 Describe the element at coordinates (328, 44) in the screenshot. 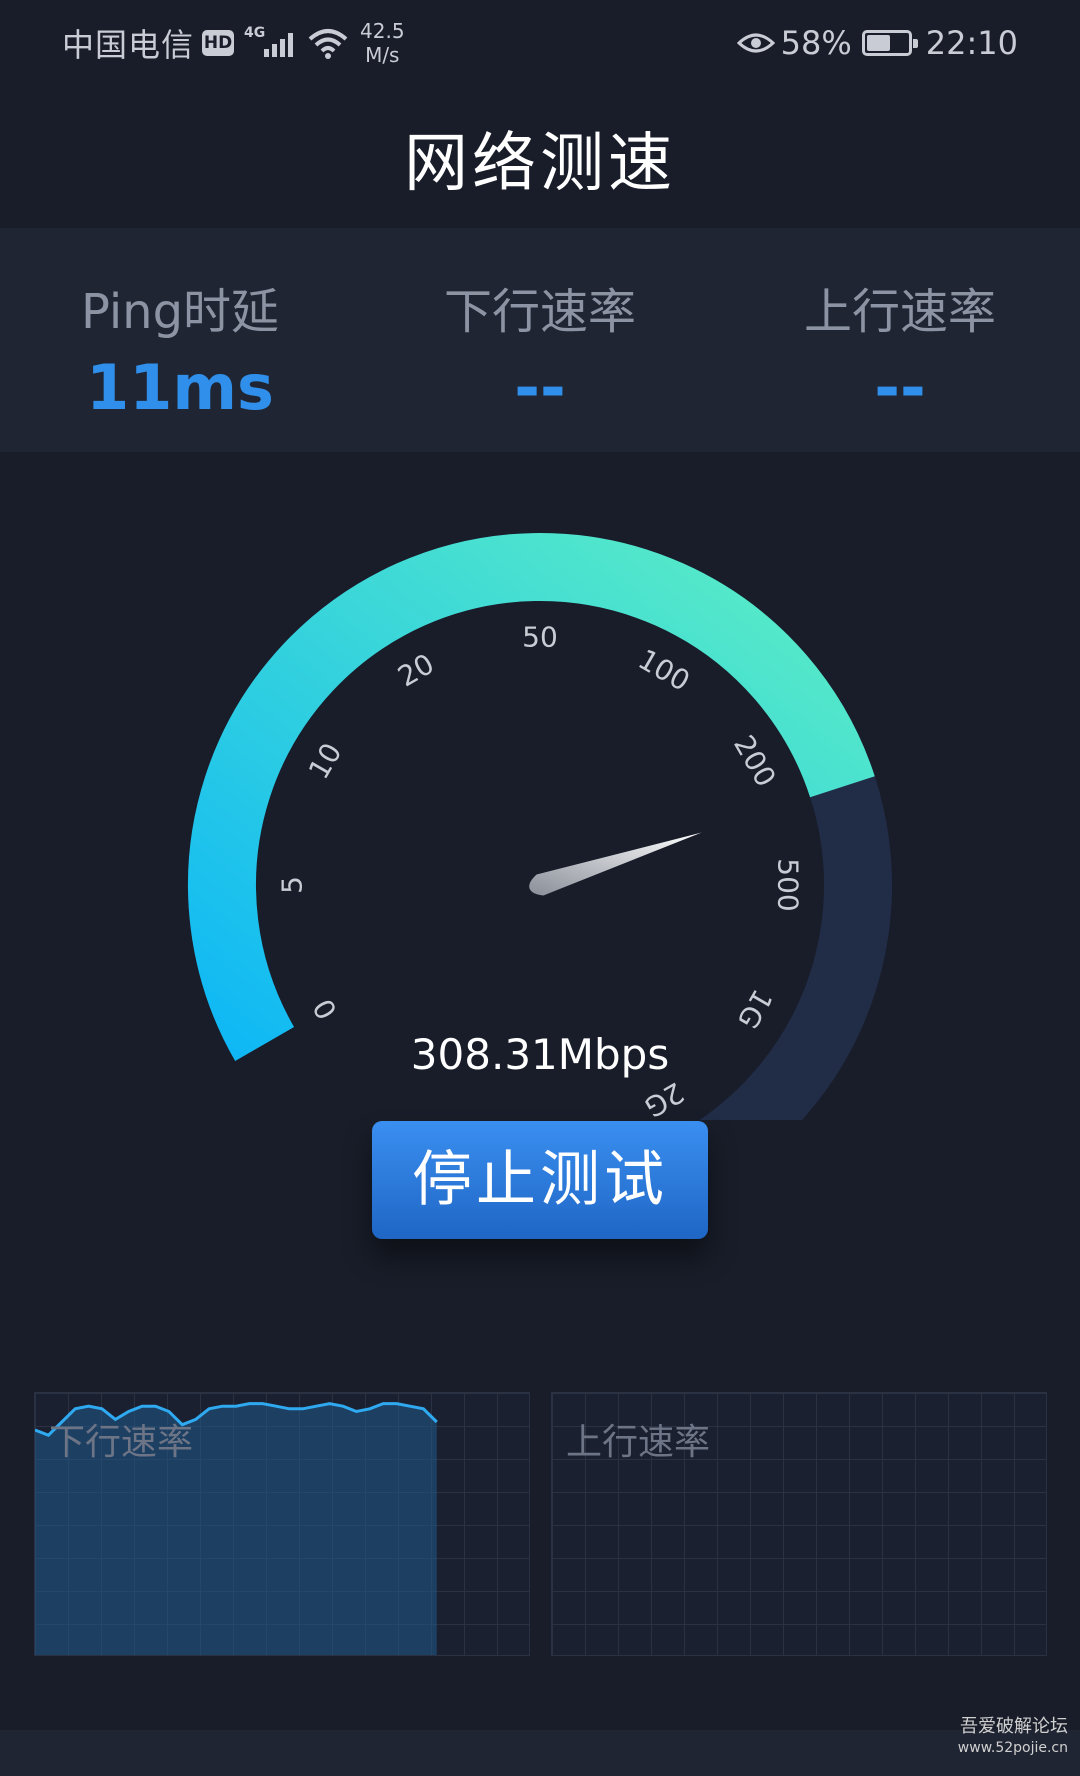

I see `wifi-icon` at that location.